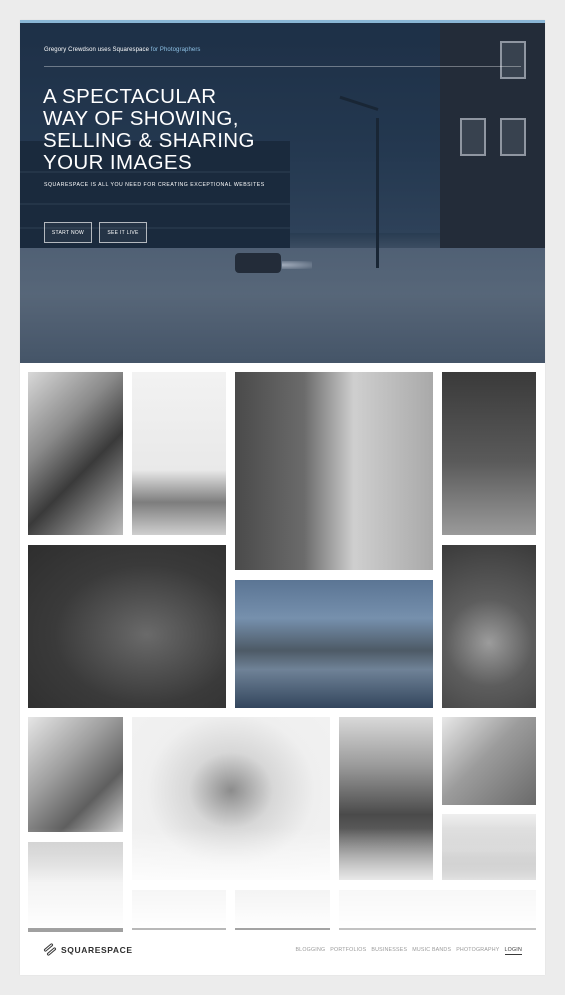  Describe the element at coordinates (348, 951) in the screenshot. I see `footer-link-portfolios: PORTFOLIOS` at that location.